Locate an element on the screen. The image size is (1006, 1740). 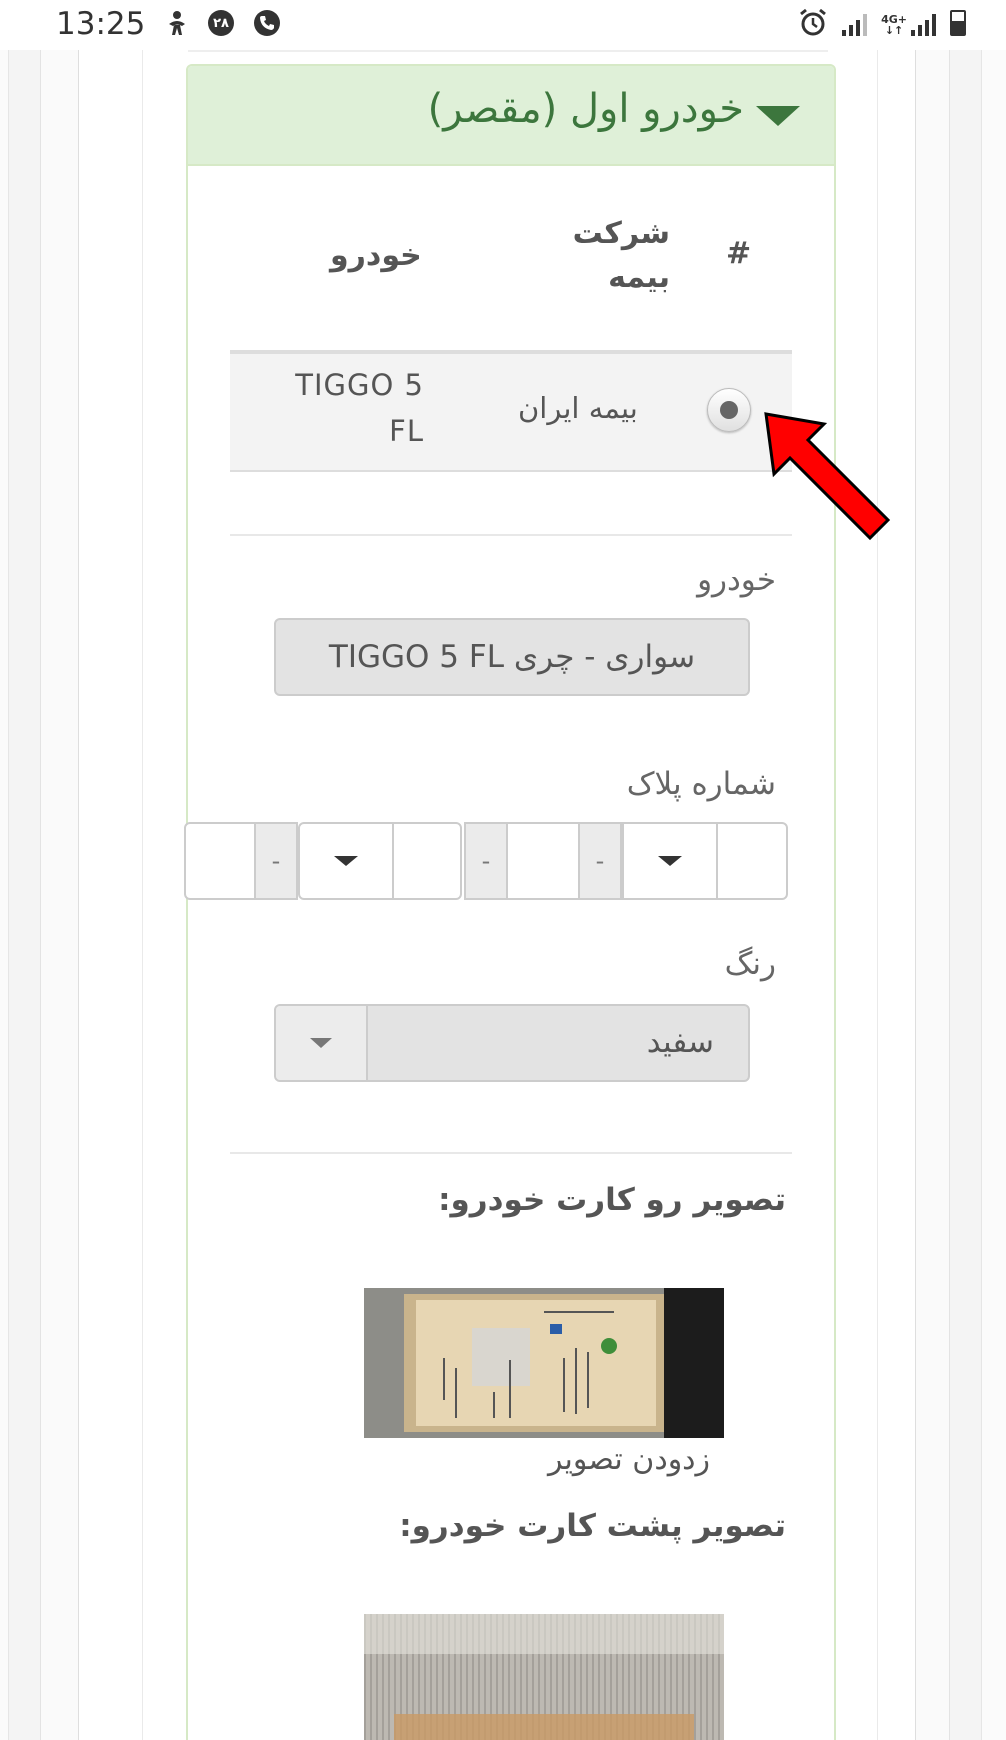
table-header-vehicle: خودرو is located at coordinates (376, 255).